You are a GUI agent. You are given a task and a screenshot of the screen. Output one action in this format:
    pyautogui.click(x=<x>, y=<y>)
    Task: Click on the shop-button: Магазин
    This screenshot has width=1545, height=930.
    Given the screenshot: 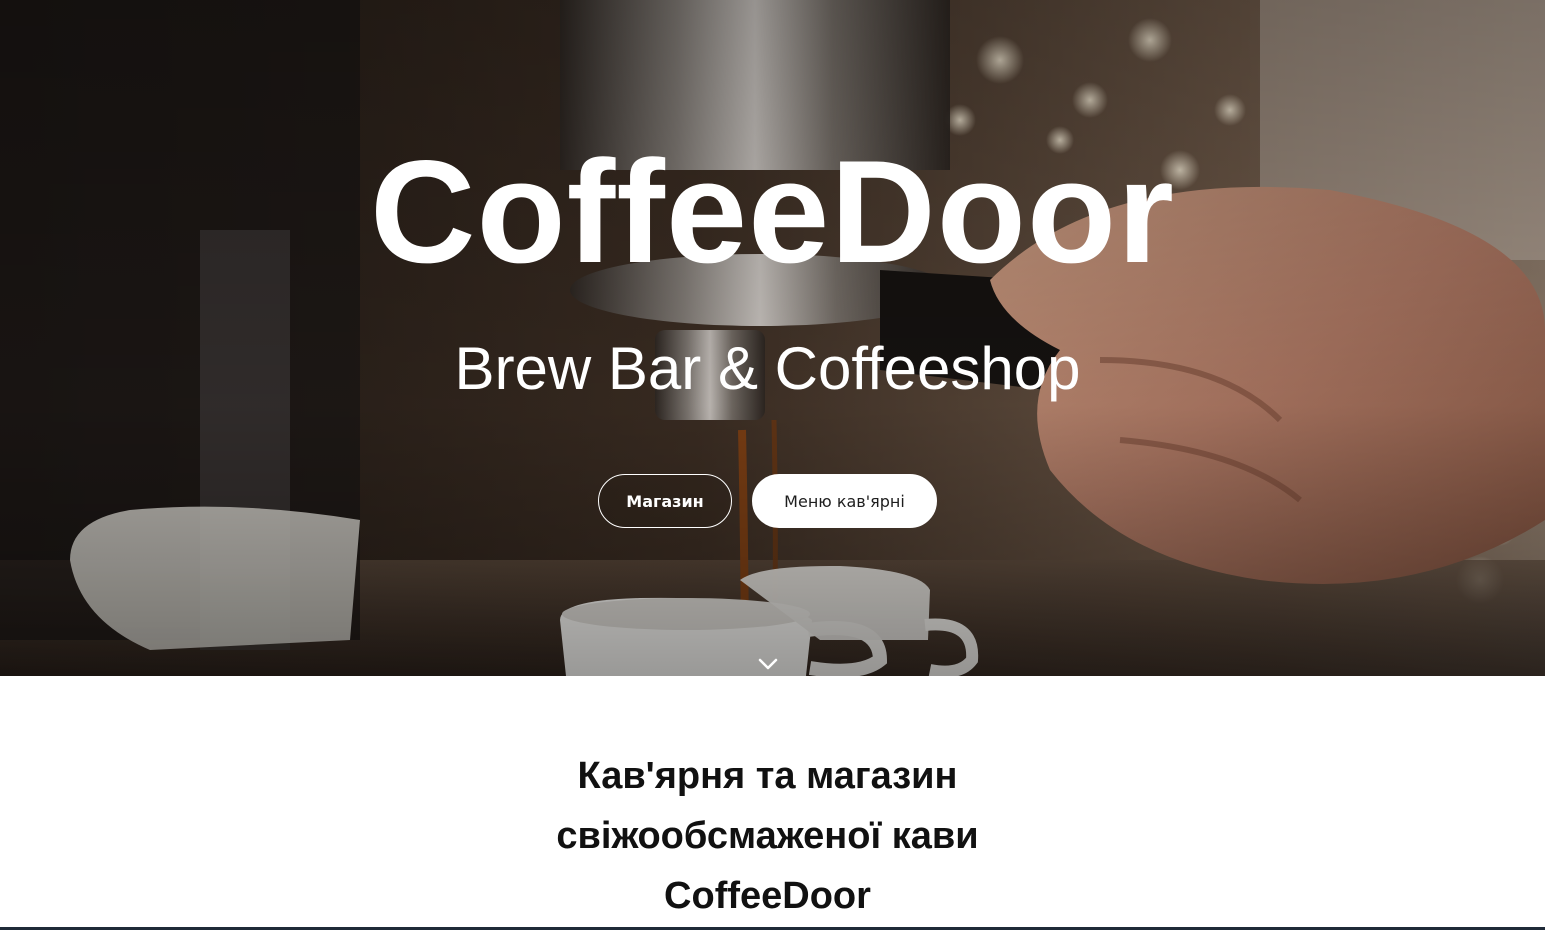 What is the action you would take?
    pyautogui.click(x=665, y=501)
    